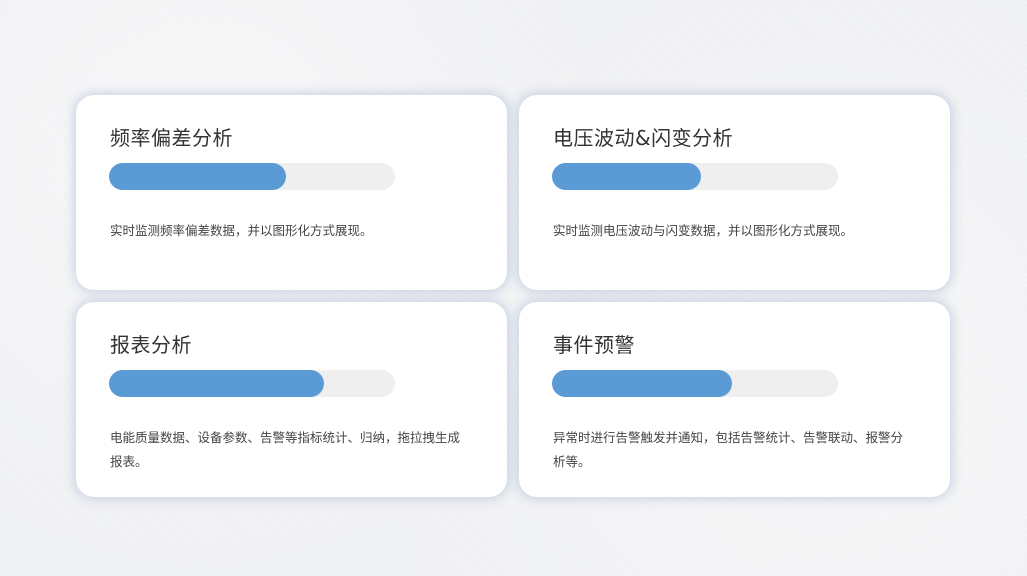 Image resolution: width=1027 pixels, height=576 pixels. What do you see at coordinates (171, 138) in the screenshot?
I see `card-title: 频率偏差分析` at bounding box center [171, 138].